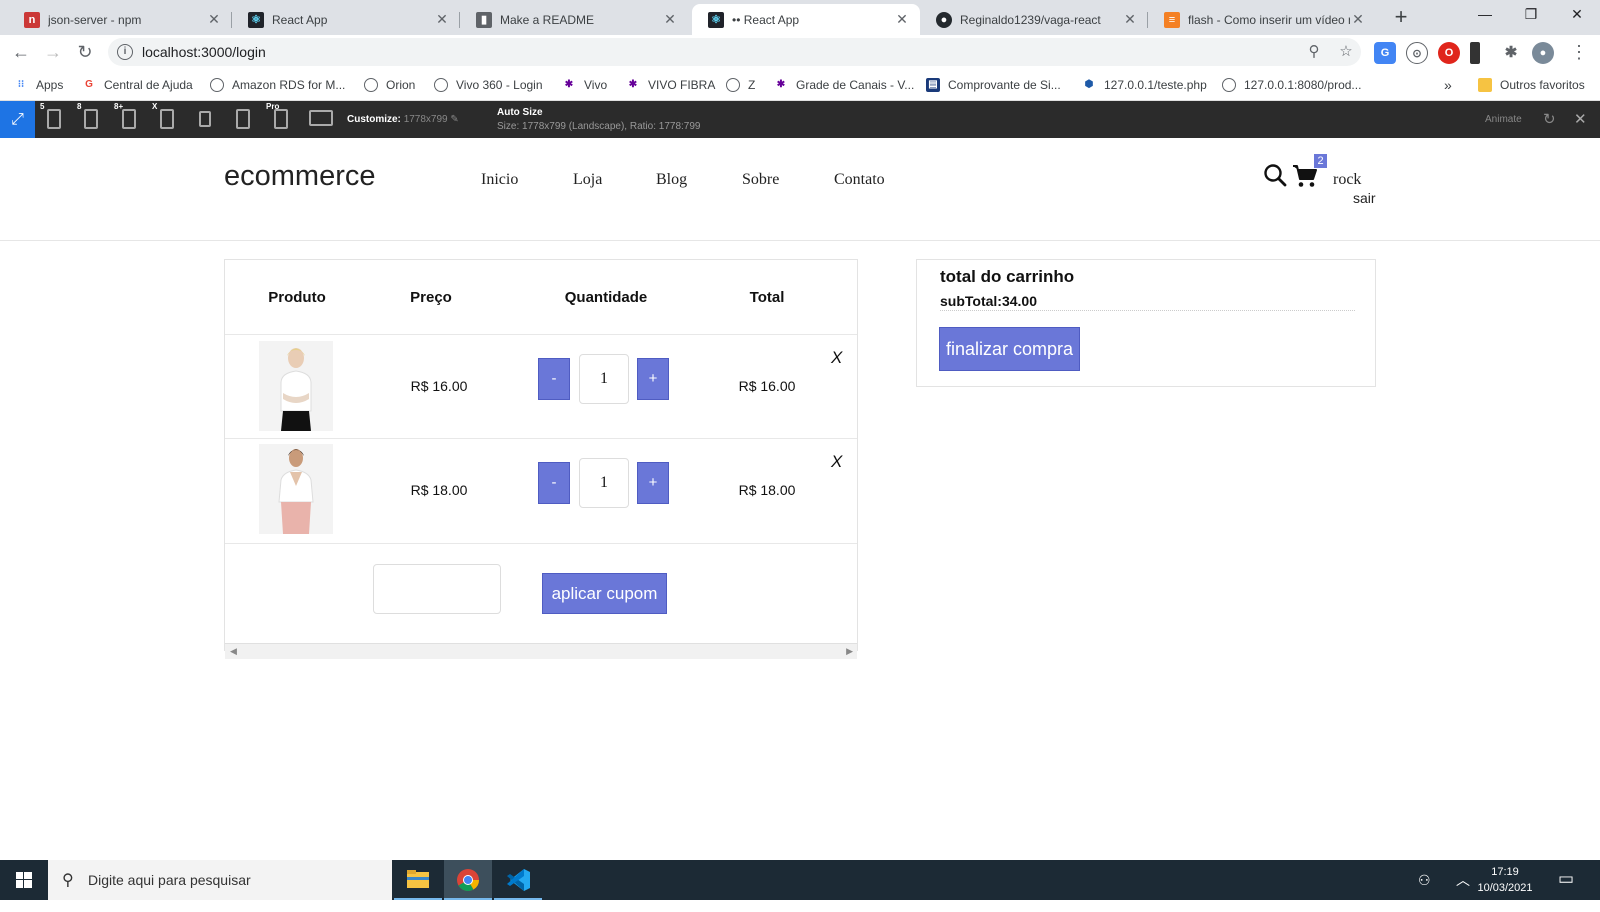 The width and height of the screenshot is (1600, 912). I want to click on taskbar-search-box: ⚲ Digite aqui para pesquisar, so click(220, 880).